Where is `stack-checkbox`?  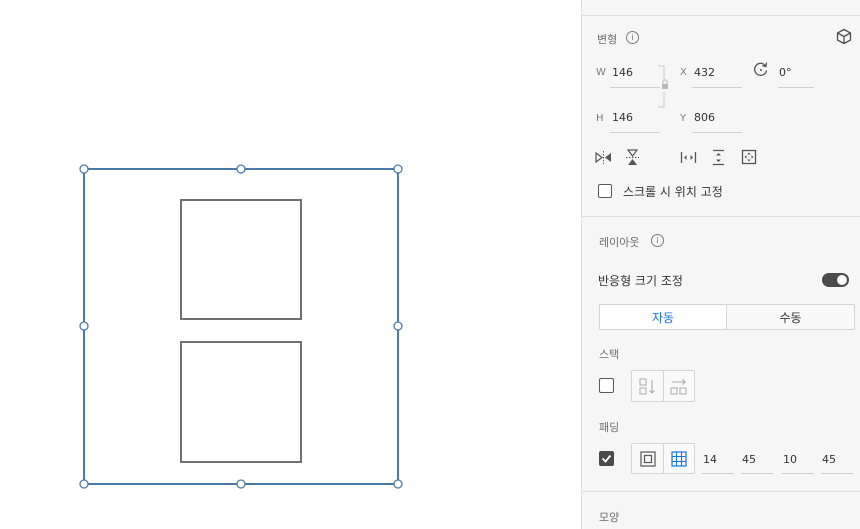 stack-checkbox is located at coordinates (606, 385).